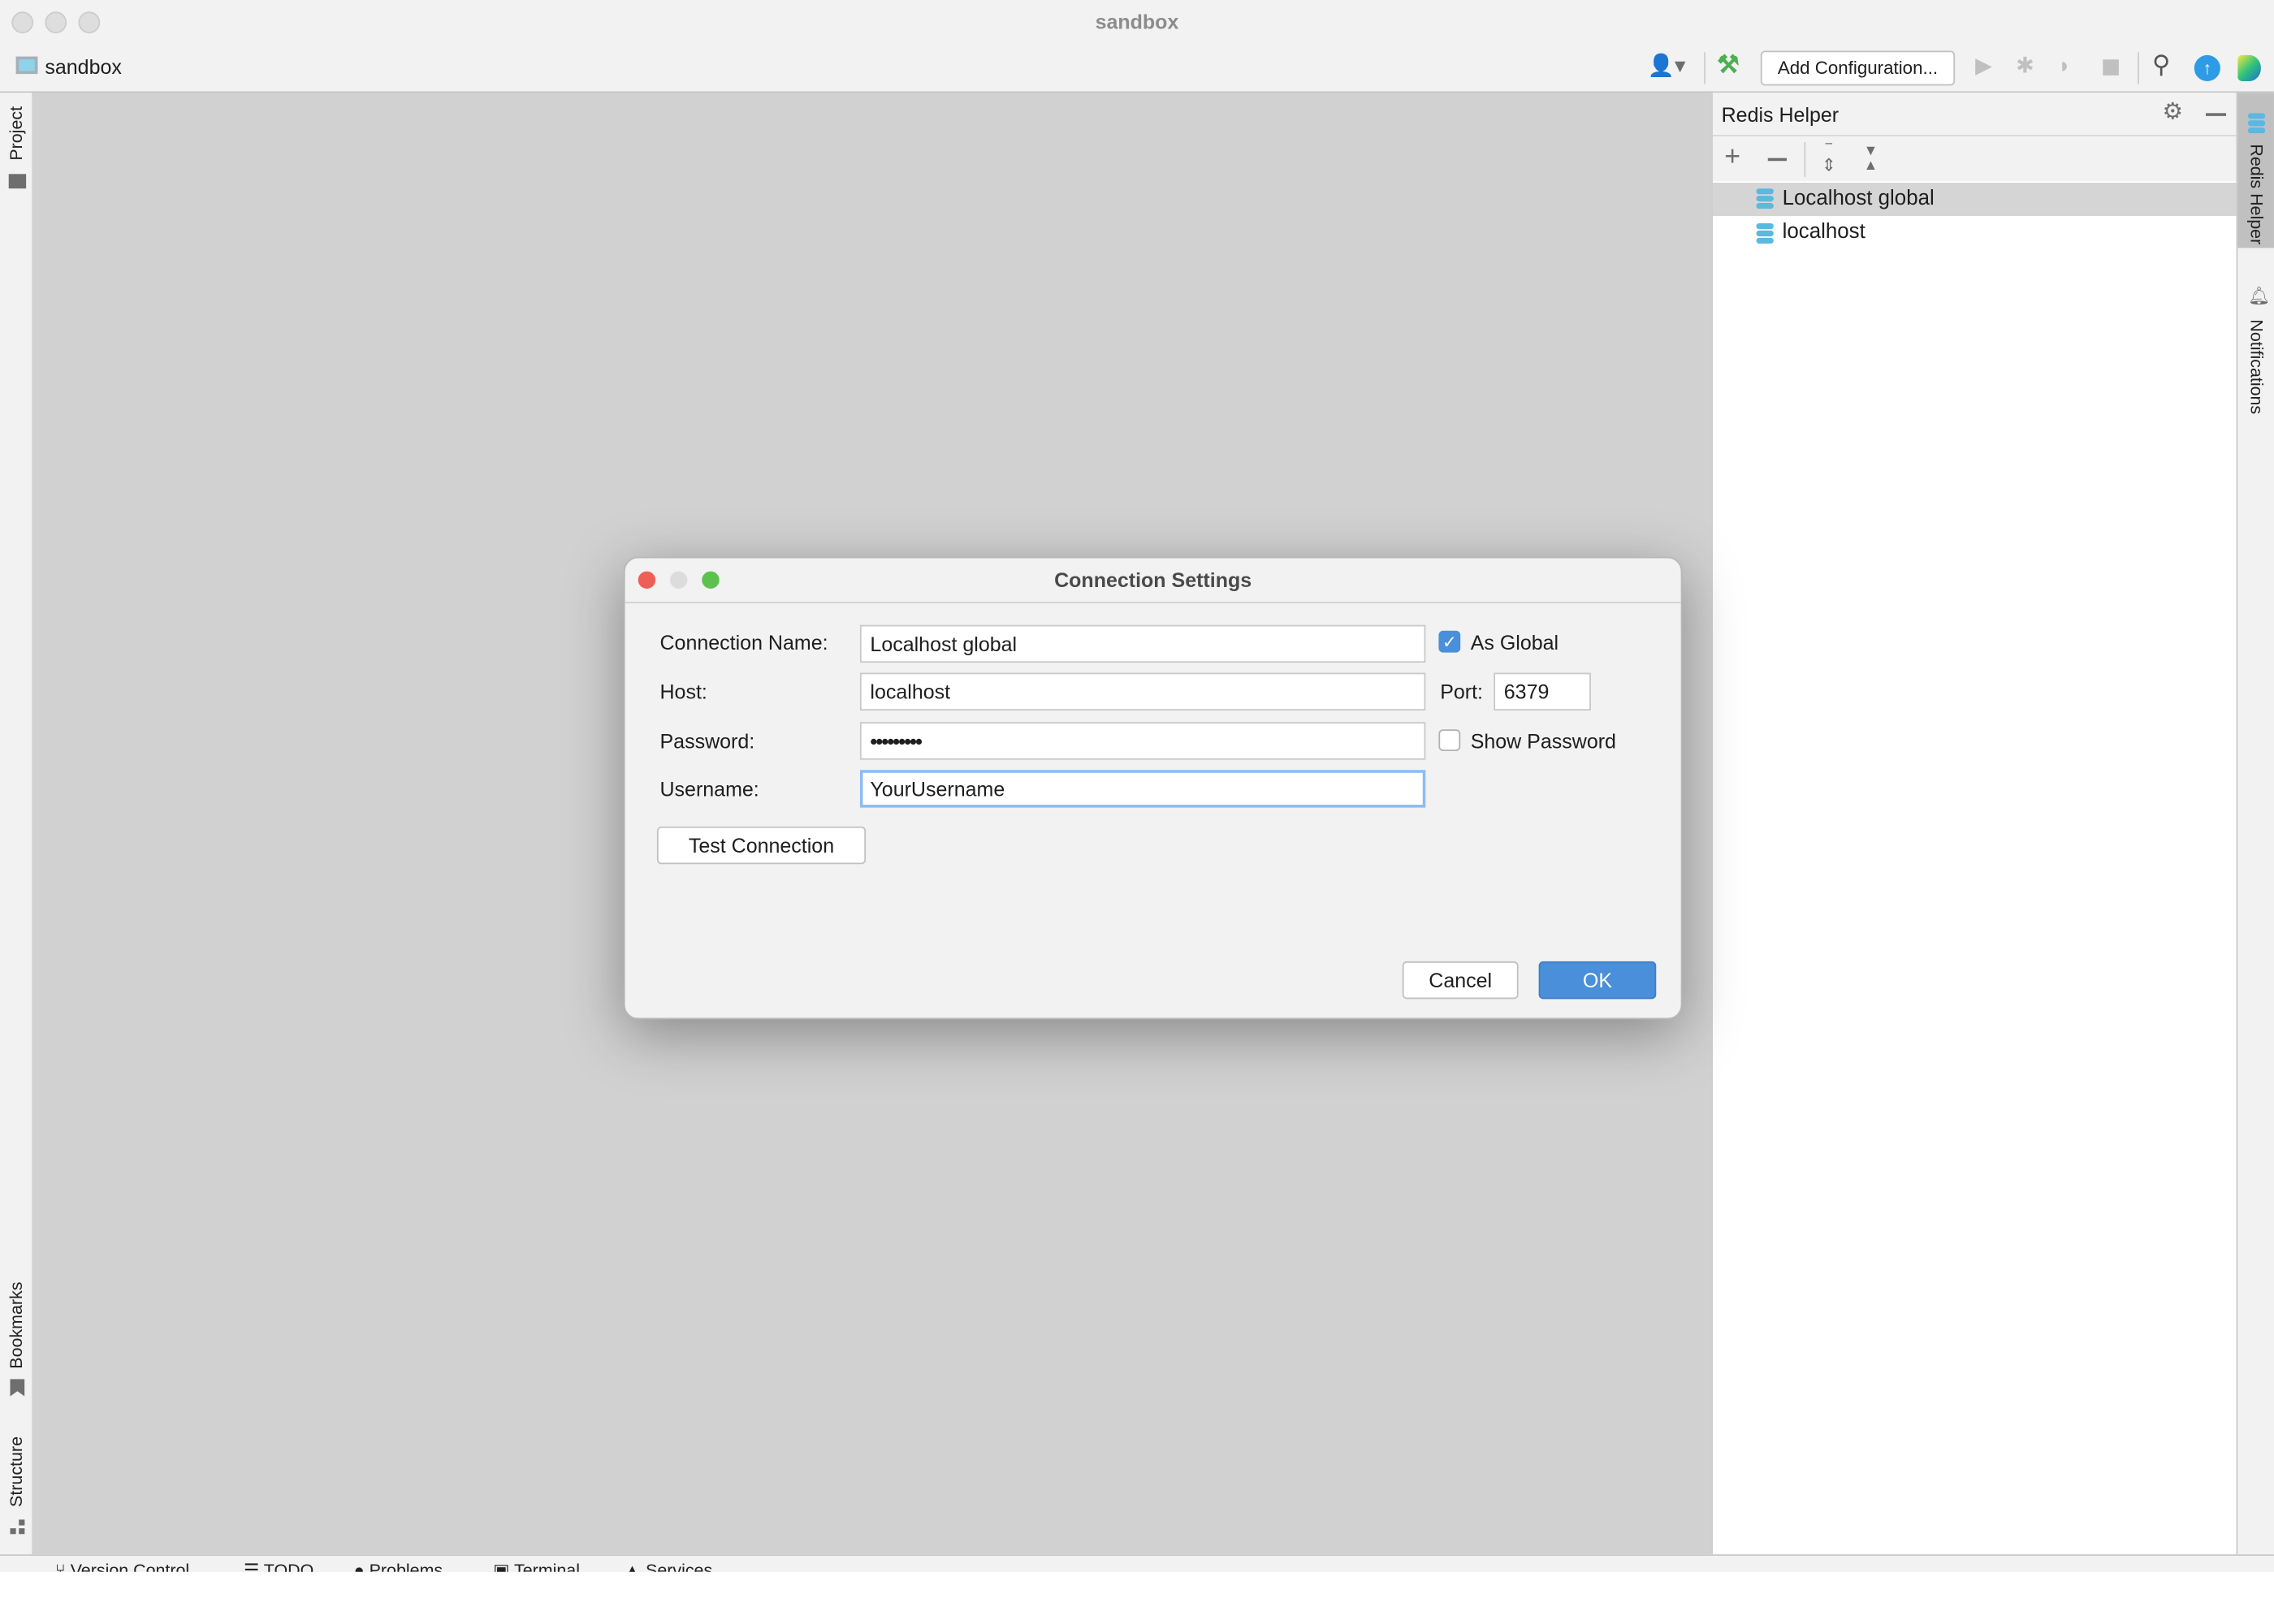 The image size is (2274, 1624). Describe the element at coordinates (16, 1325) in the screenshot. I see `bookmarks-tool-tab: Bookmarks` at that location.